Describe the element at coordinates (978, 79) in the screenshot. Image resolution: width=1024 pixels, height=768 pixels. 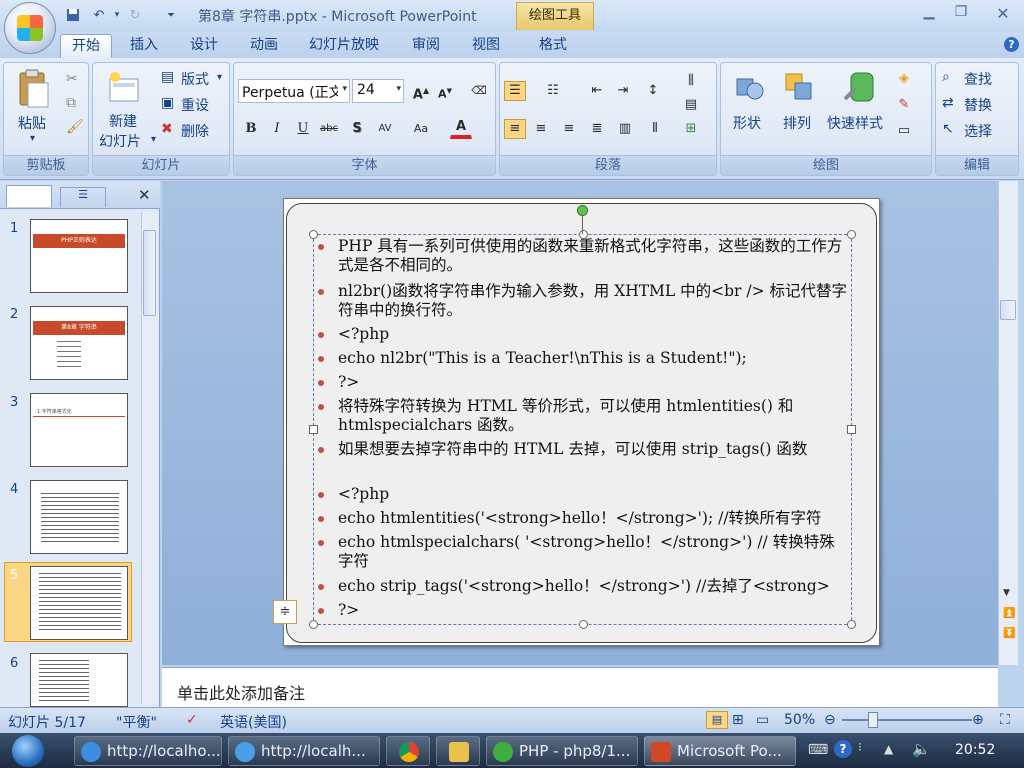
I see `find-button: 查找` at that location.